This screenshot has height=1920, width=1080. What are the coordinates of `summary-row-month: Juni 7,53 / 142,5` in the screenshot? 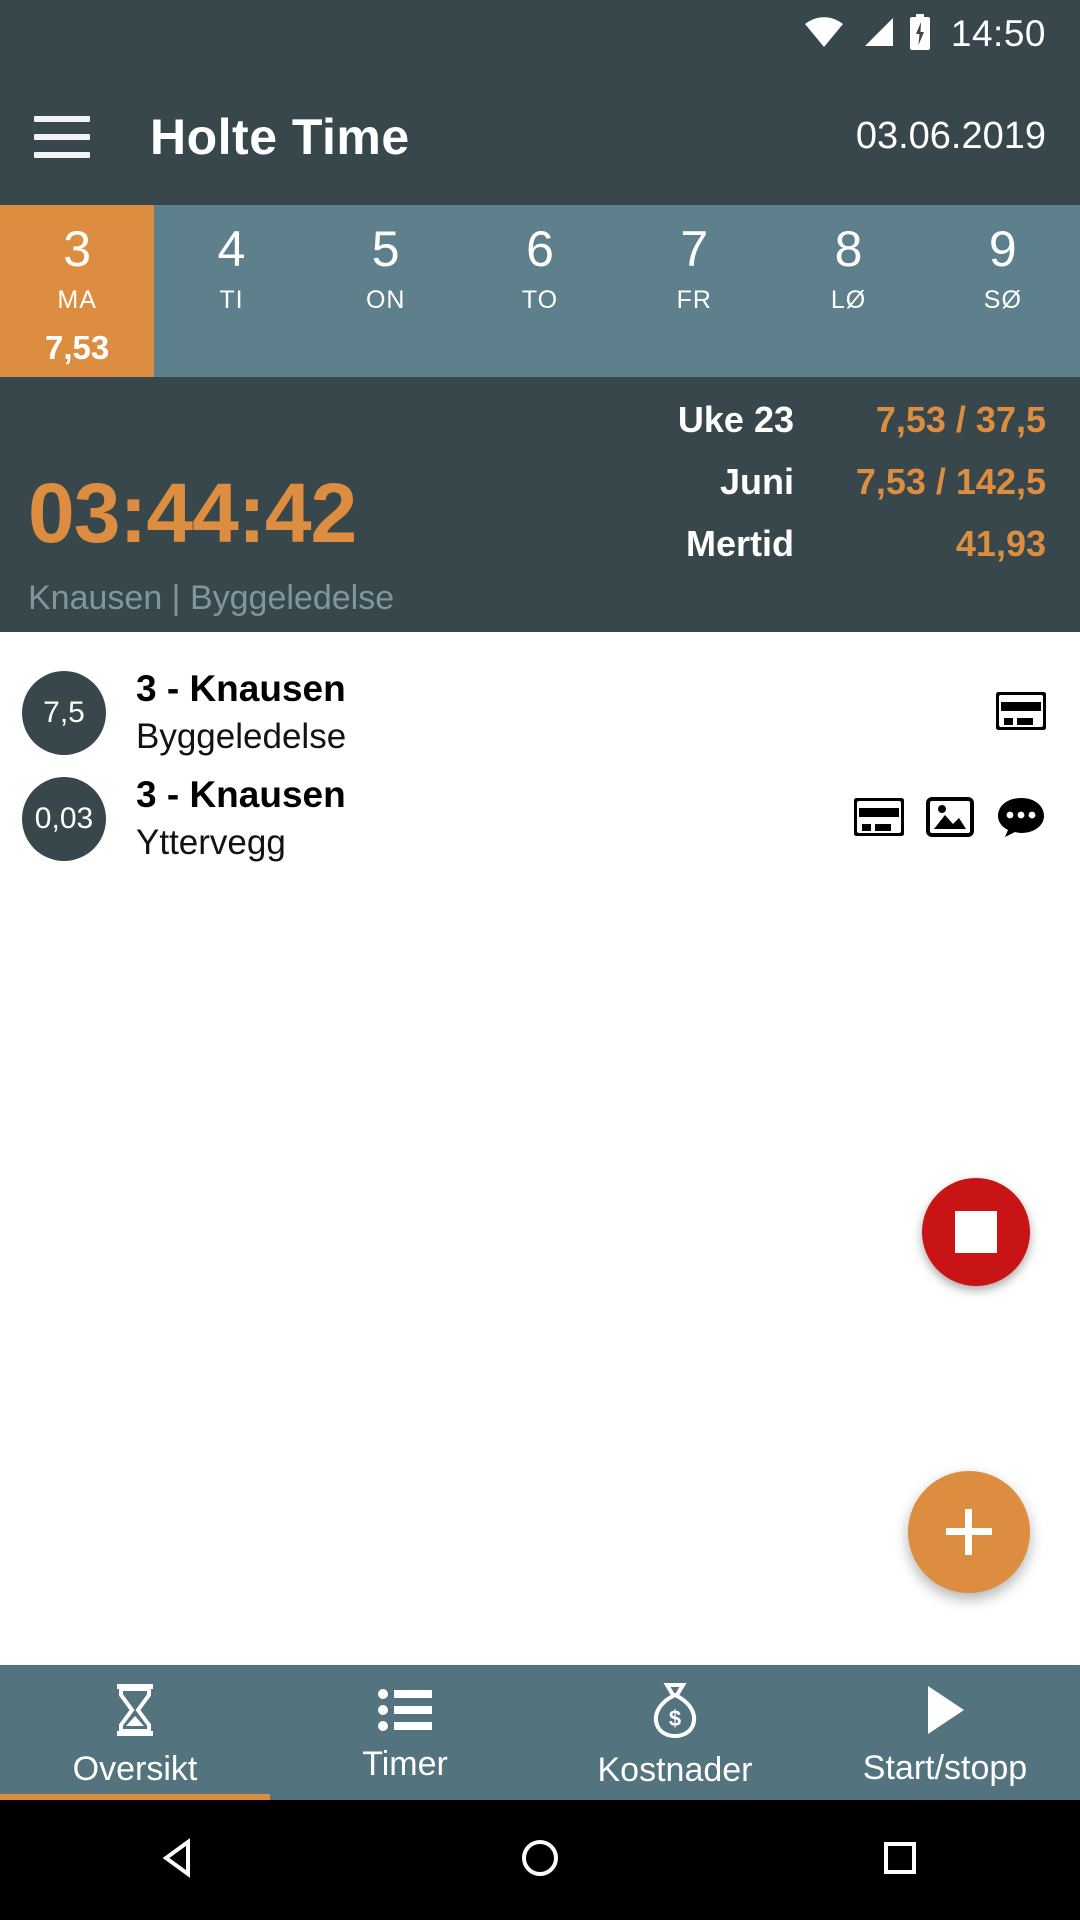 It's located at (798, 482).